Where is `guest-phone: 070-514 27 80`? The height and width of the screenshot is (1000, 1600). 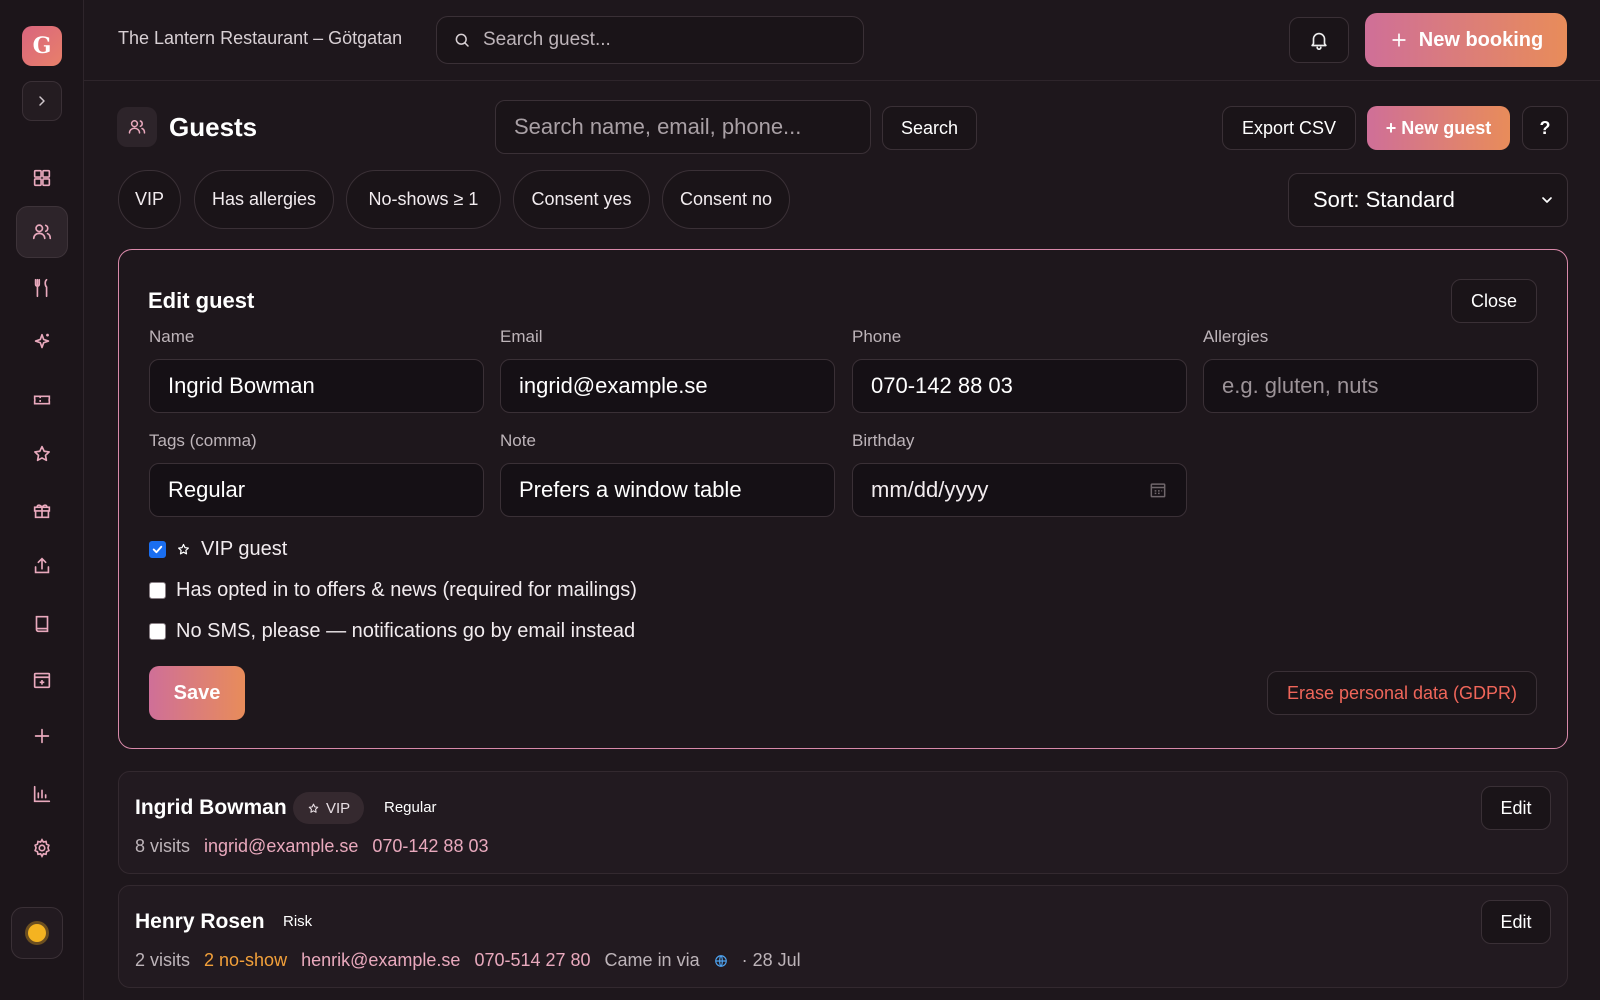
guest-phone: 070-514 27 80 is located at coordinates (532, 960).